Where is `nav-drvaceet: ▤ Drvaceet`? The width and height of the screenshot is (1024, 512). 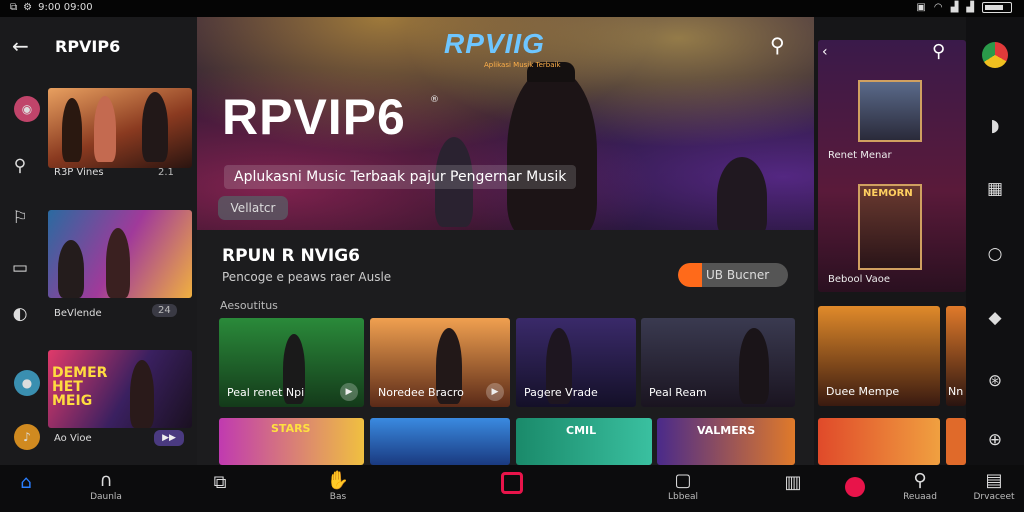
nav-drvaceet: ▤ Drvaceet is located at coordinates (994, 486).